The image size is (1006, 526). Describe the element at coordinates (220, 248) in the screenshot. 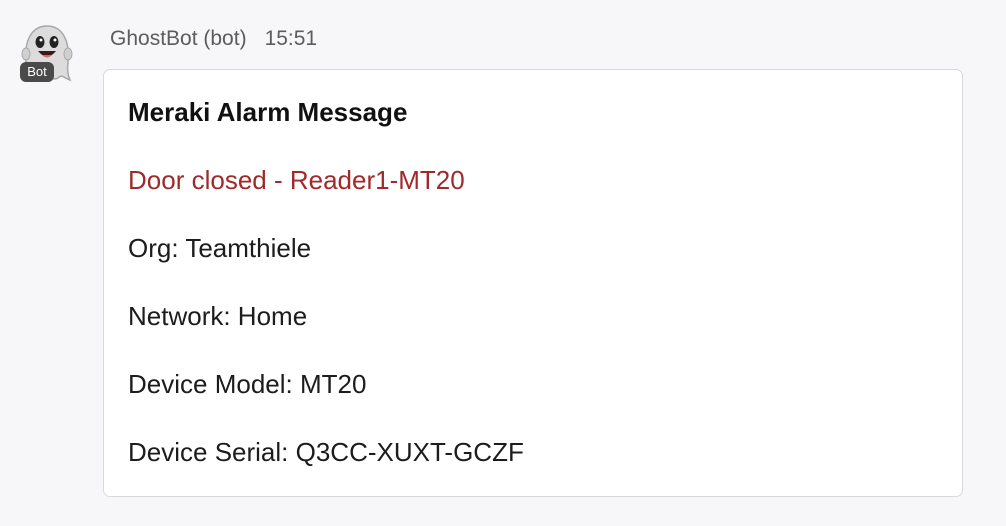

I see `org-field: Org: Teamthiele` at that location.